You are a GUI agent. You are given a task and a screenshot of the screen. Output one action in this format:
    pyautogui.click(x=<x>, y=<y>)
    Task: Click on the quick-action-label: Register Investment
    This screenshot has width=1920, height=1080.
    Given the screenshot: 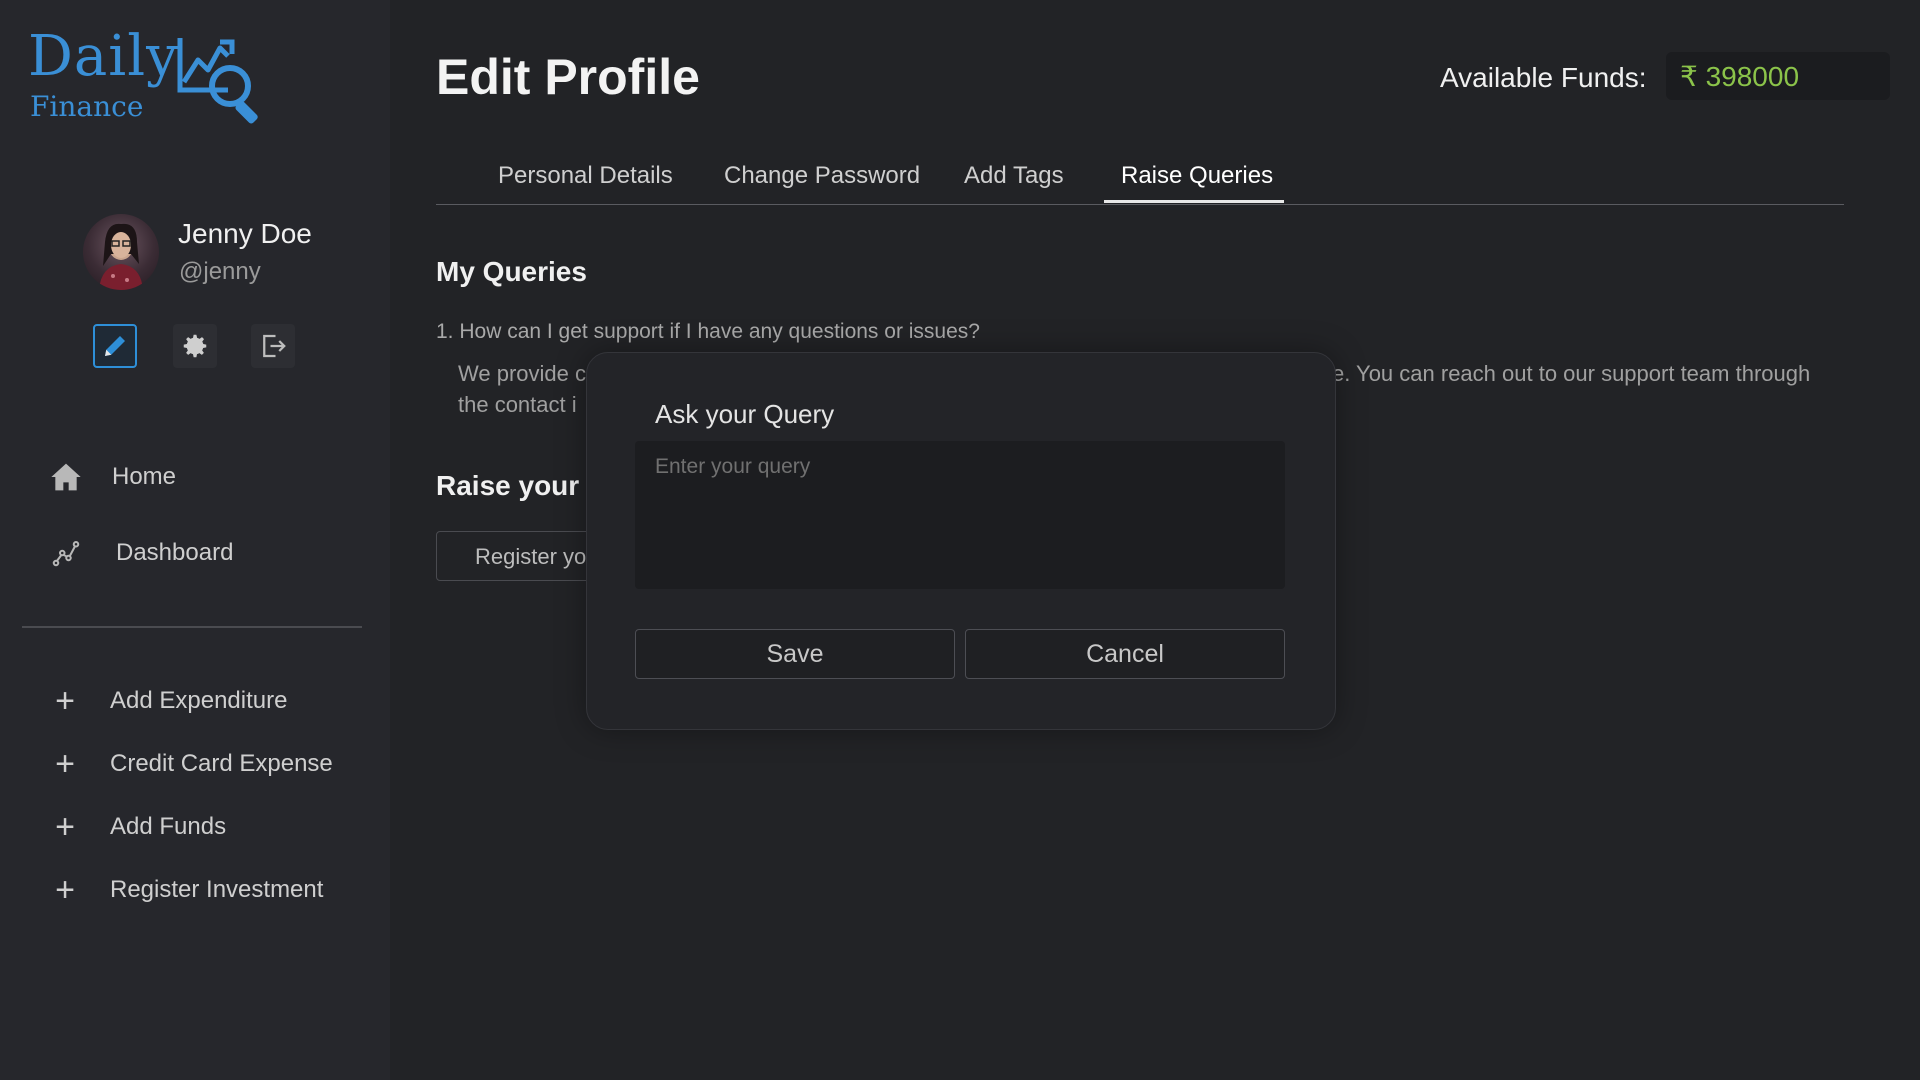 What is the action you would take?
    pyautogui.click(x=217, y=889)
    